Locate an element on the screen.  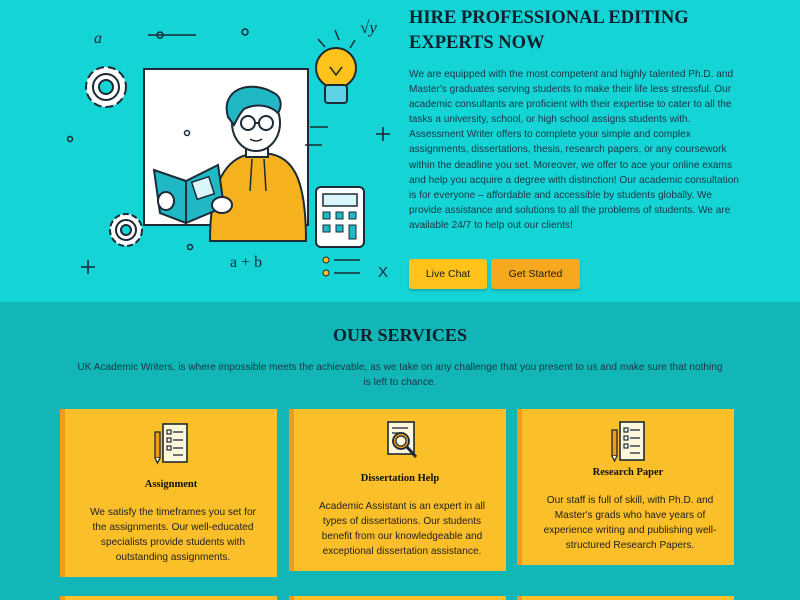
services-title: OUR SERVICES is located at coordinates (400, 335).